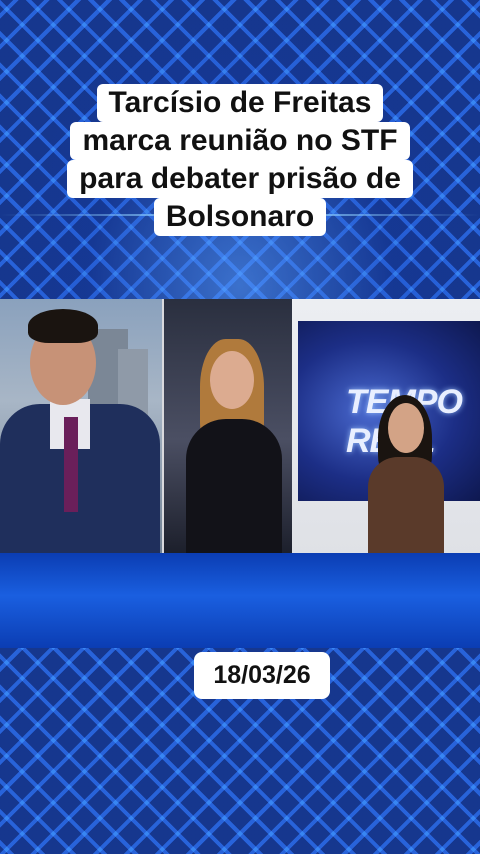  What do you see at coordinates (386, 426) in the screenshot?
I see `studio-presenter-panel: TEMPO REAL` at bounding box center [386, 426].